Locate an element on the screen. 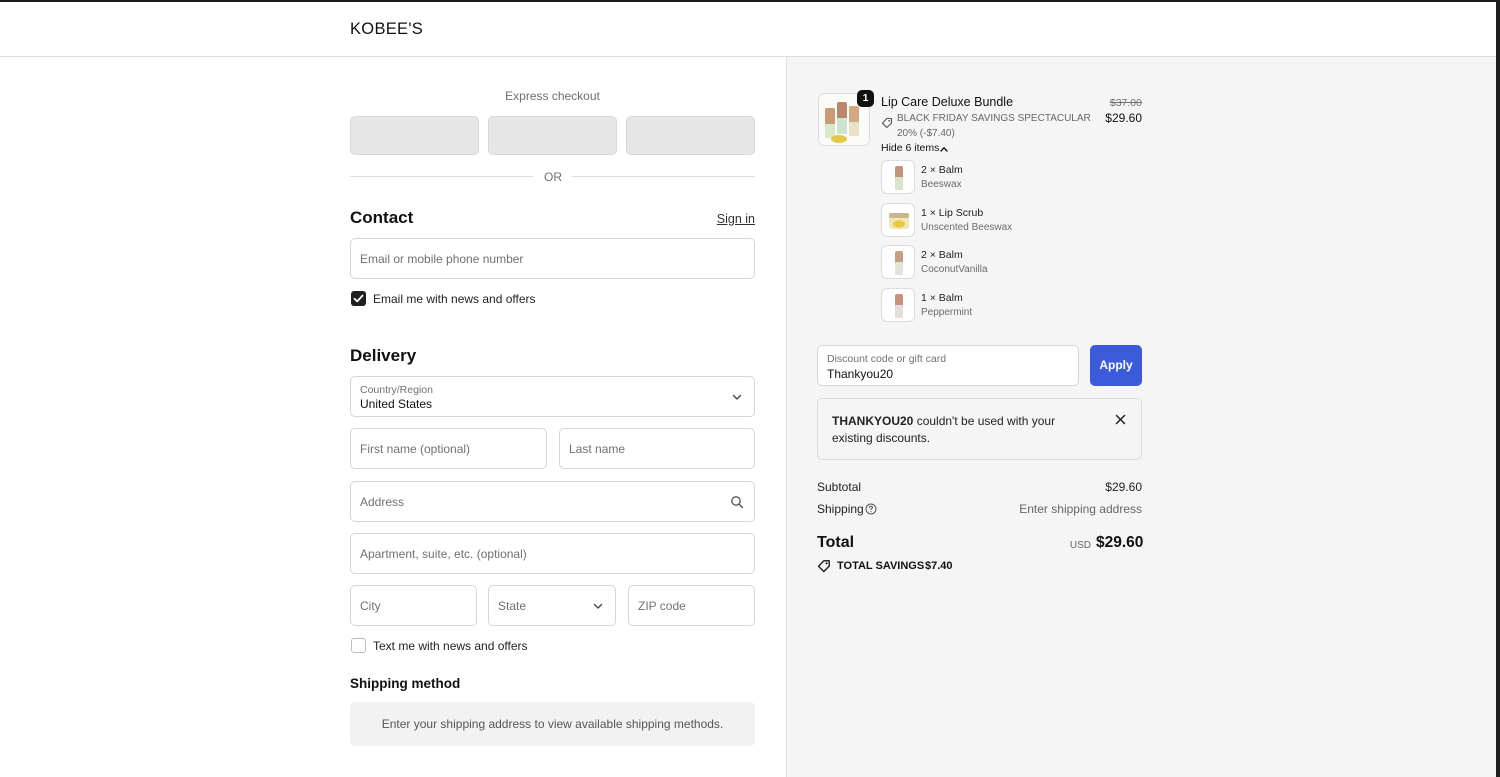 This screenshot has height=777, width=1500. item-variant: CoconutVanilla is located at coordinates (954, 269).